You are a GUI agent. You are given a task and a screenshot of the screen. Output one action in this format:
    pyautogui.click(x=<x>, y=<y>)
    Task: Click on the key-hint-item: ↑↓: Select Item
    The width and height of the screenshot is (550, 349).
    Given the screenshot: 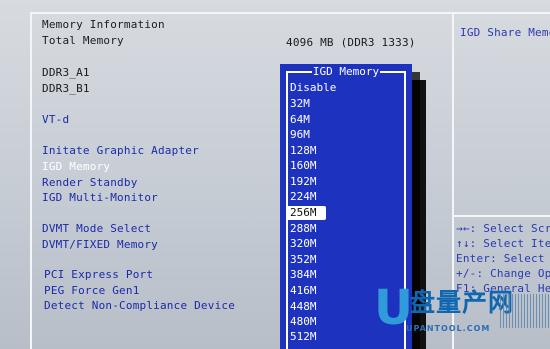 What is the action you would take?
    pyautogui.click(x=503, y=243)
    